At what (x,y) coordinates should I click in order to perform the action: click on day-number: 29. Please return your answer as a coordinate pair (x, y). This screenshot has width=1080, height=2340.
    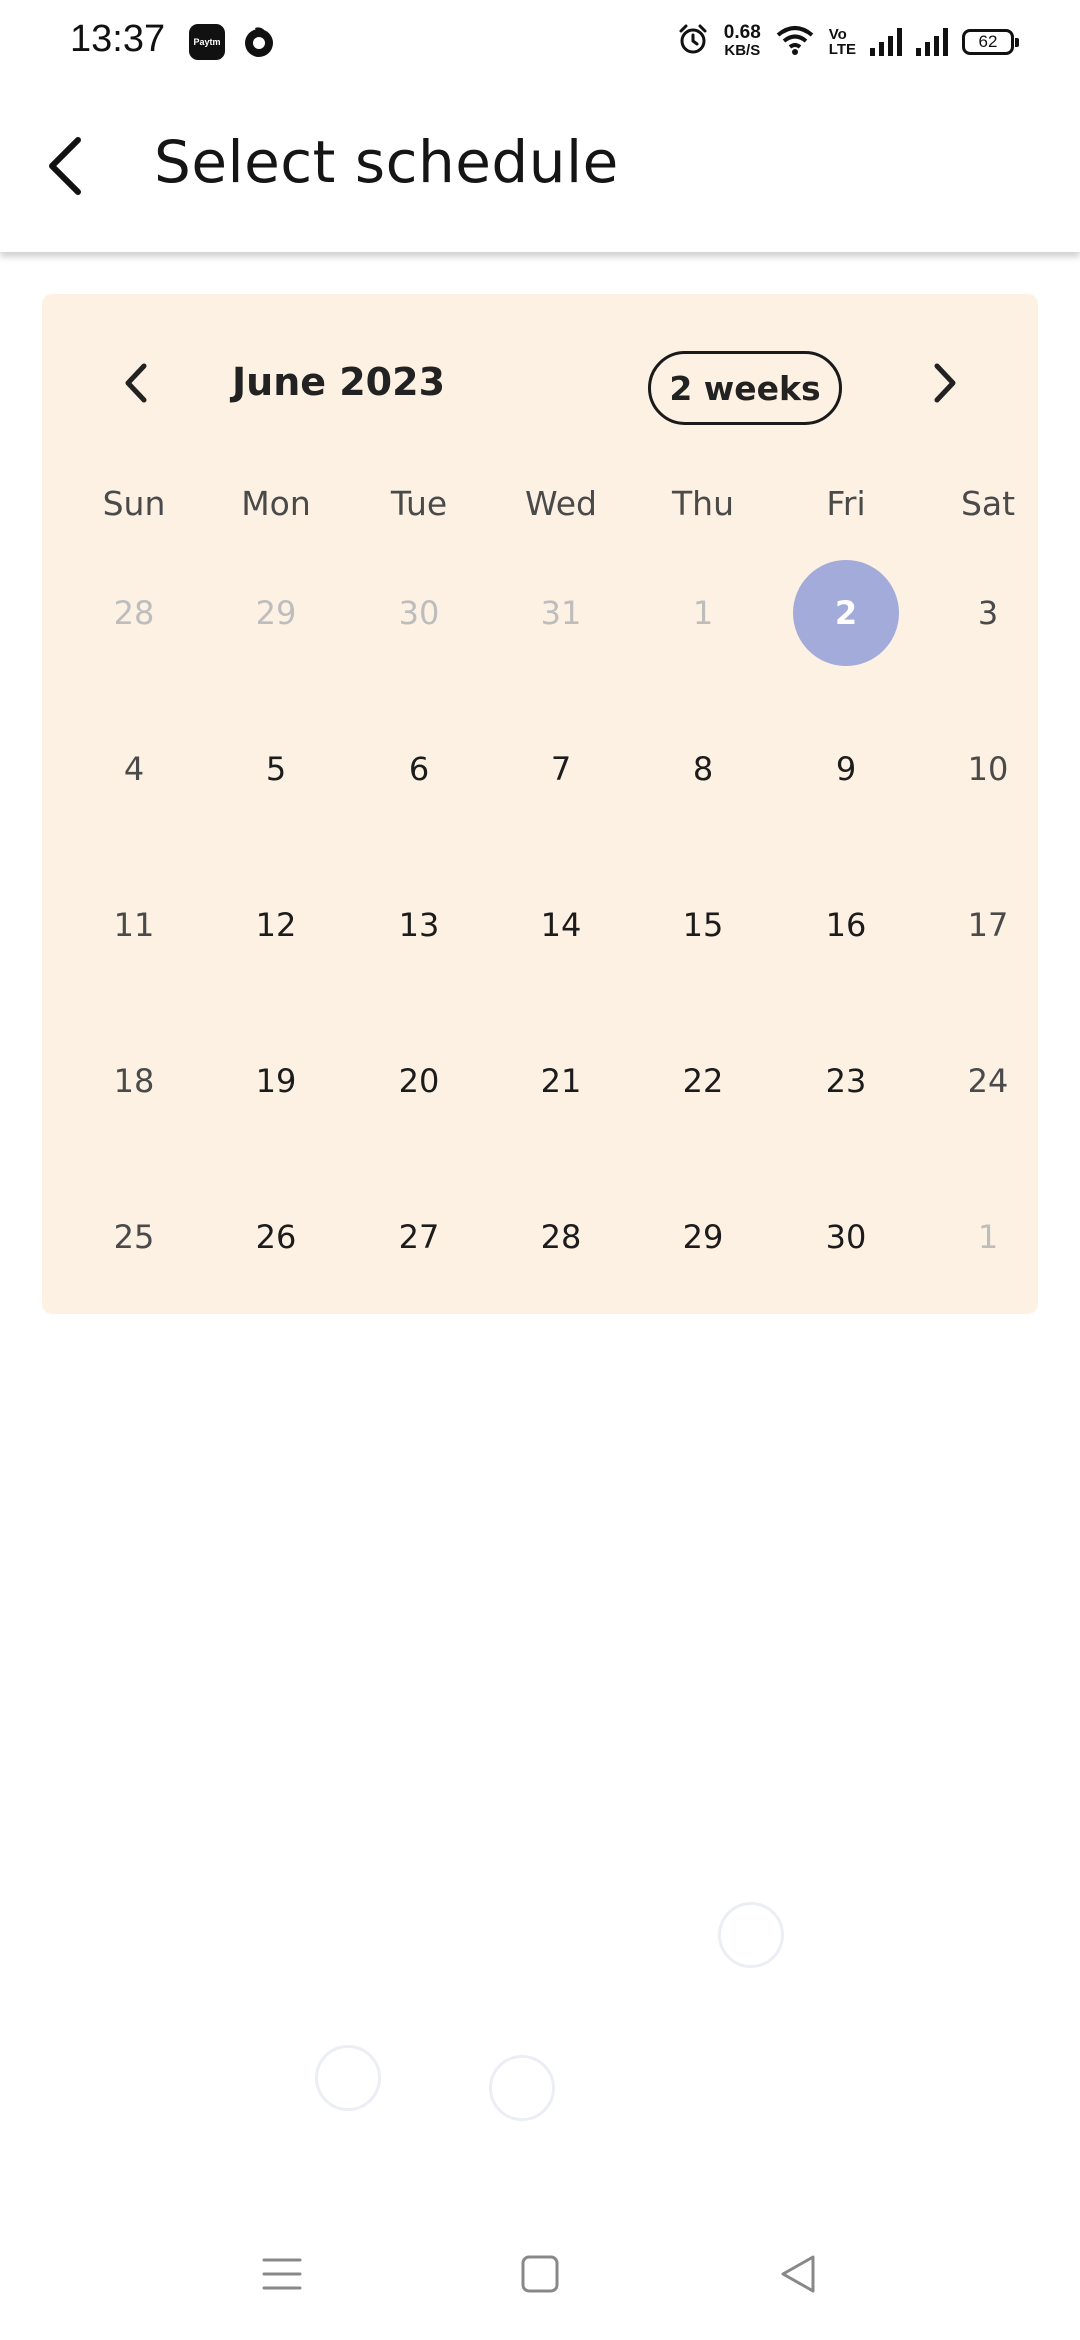
    Looking at the image, I should click on (703, 1237).